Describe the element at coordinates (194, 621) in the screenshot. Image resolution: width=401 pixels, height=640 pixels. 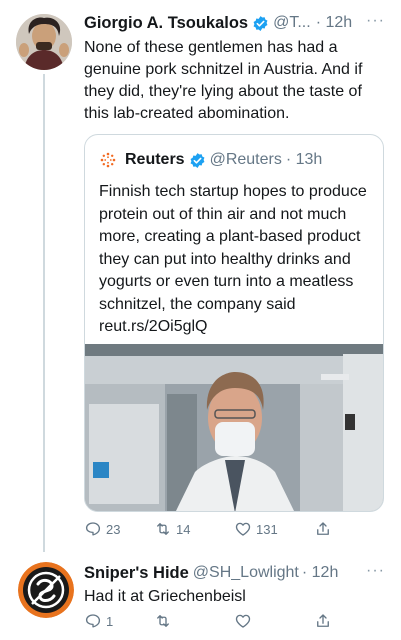
I see `retweet-button` at that location.